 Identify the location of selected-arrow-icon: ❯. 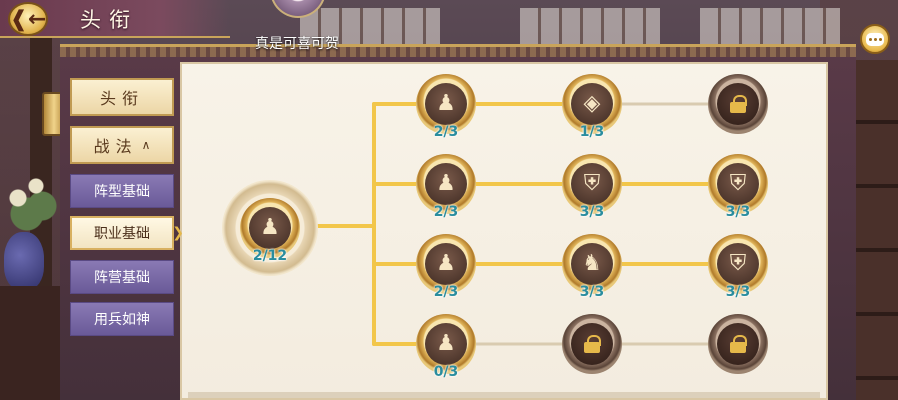
(178, 233).